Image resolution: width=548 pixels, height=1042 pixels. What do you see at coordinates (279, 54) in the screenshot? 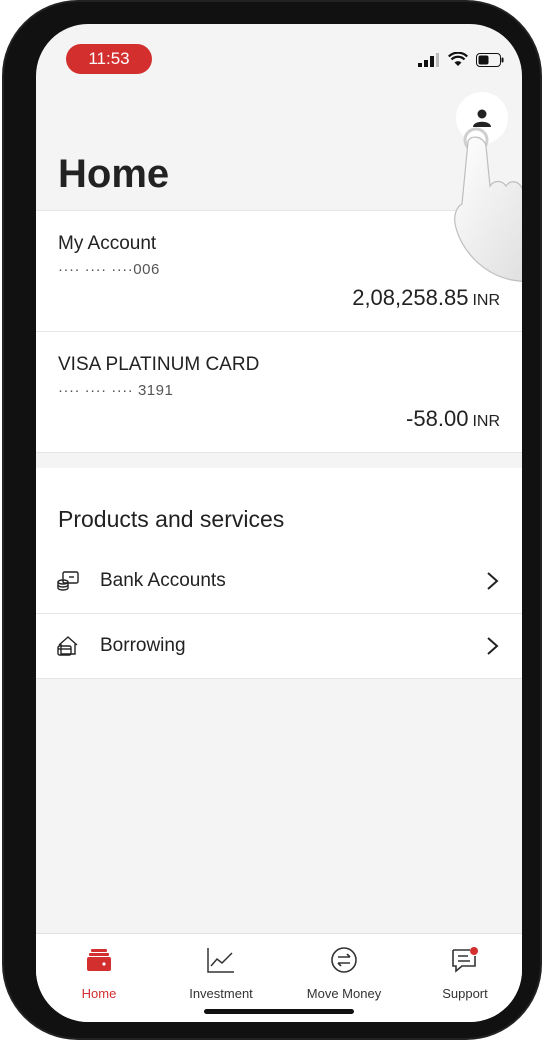
I see `status-bar: 11:53` at bounding box center [279, 54].